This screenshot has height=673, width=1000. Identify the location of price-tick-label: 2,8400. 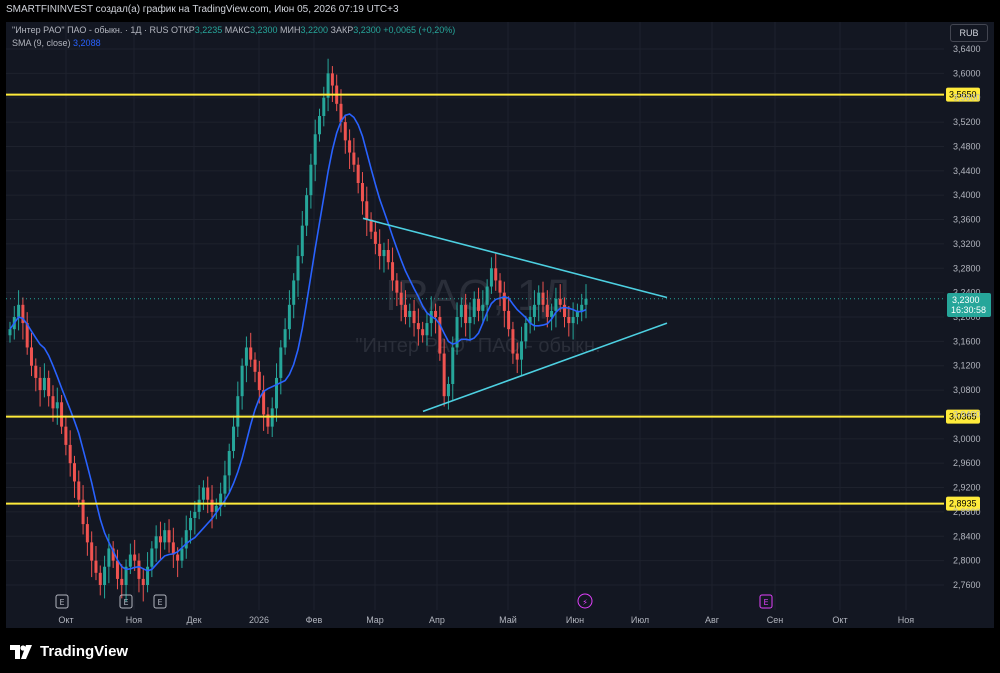
(967, 536).